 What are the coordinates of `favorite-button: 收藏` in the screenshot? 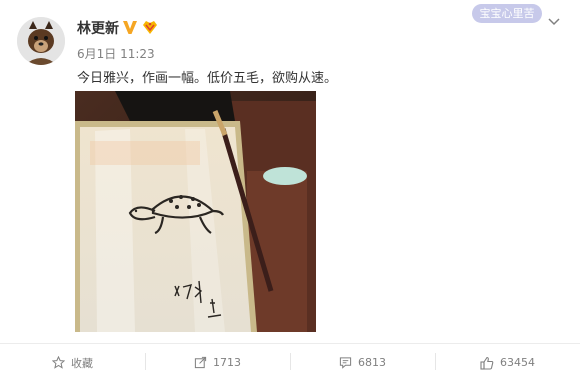 It's located at (72, 362).